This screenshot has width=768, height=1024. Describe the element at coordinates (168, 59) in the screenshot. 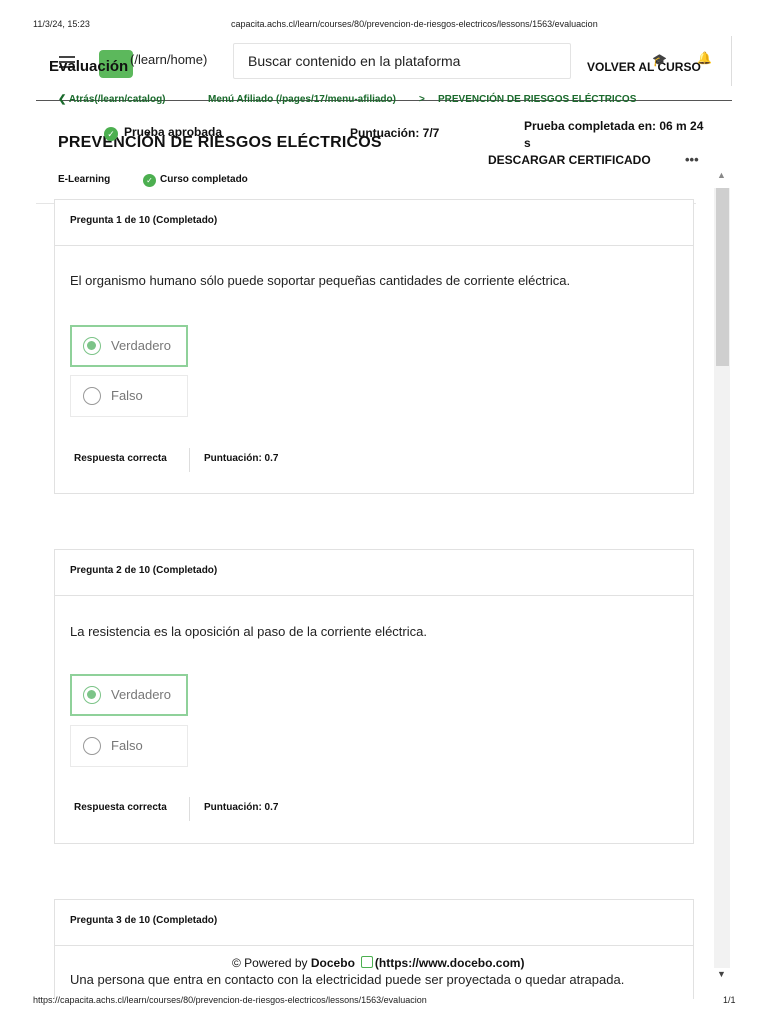

I see `logo-link: (/learn/home)` at that location.